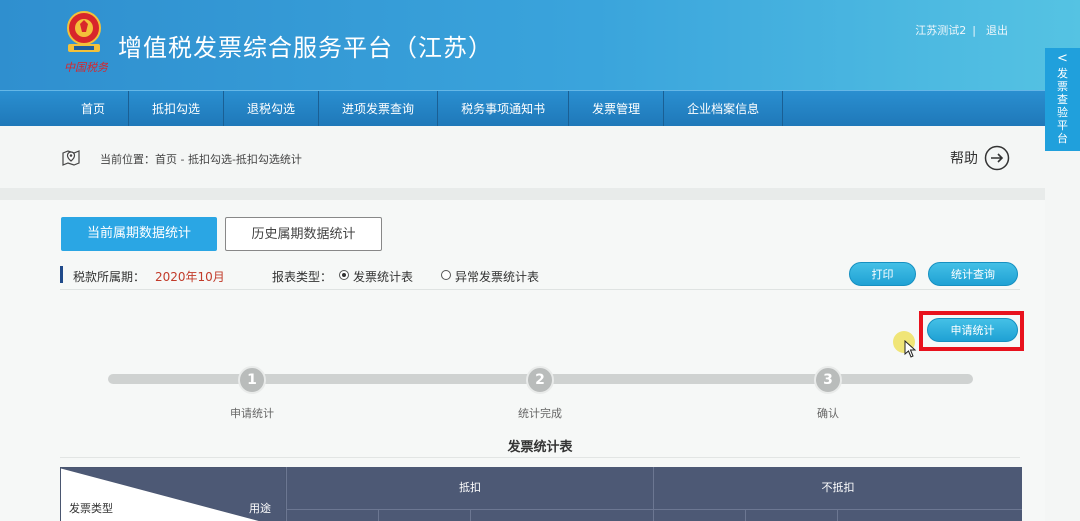 Image resolution: width=1080 pixels, height=521 pixels. What do you see at coordinates (260, 508) in the screenshot?
I see `column-header-usage: 用途` at bounding box center [260, 508].